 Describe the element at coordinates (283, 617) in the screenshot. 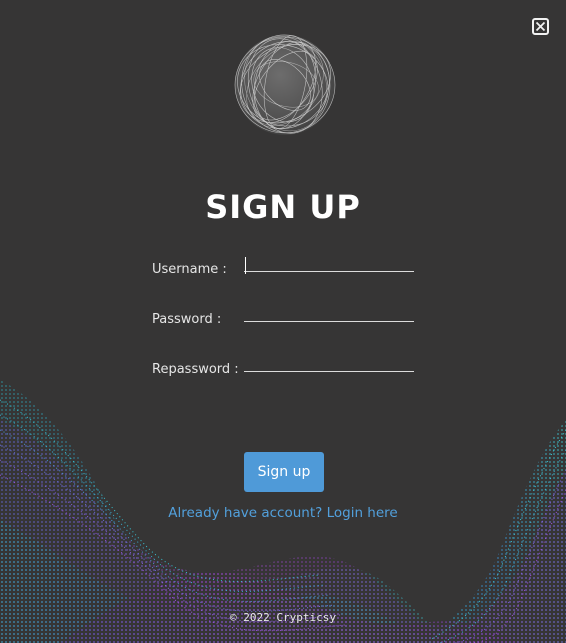

I see `copyright-footer: © 2022 Crypticsy` at that location.